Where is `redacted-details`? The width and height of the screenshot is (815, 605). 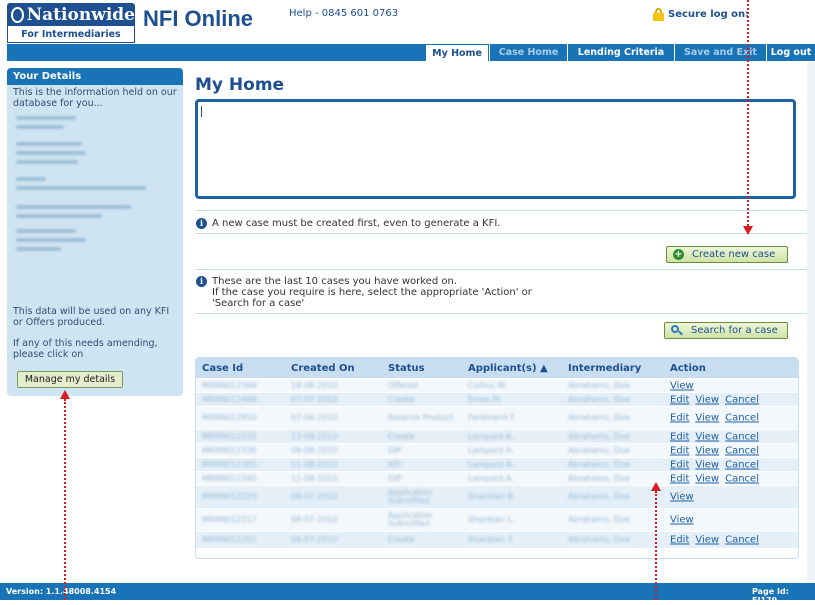 redacted-details is located at coordinates (81, 186).